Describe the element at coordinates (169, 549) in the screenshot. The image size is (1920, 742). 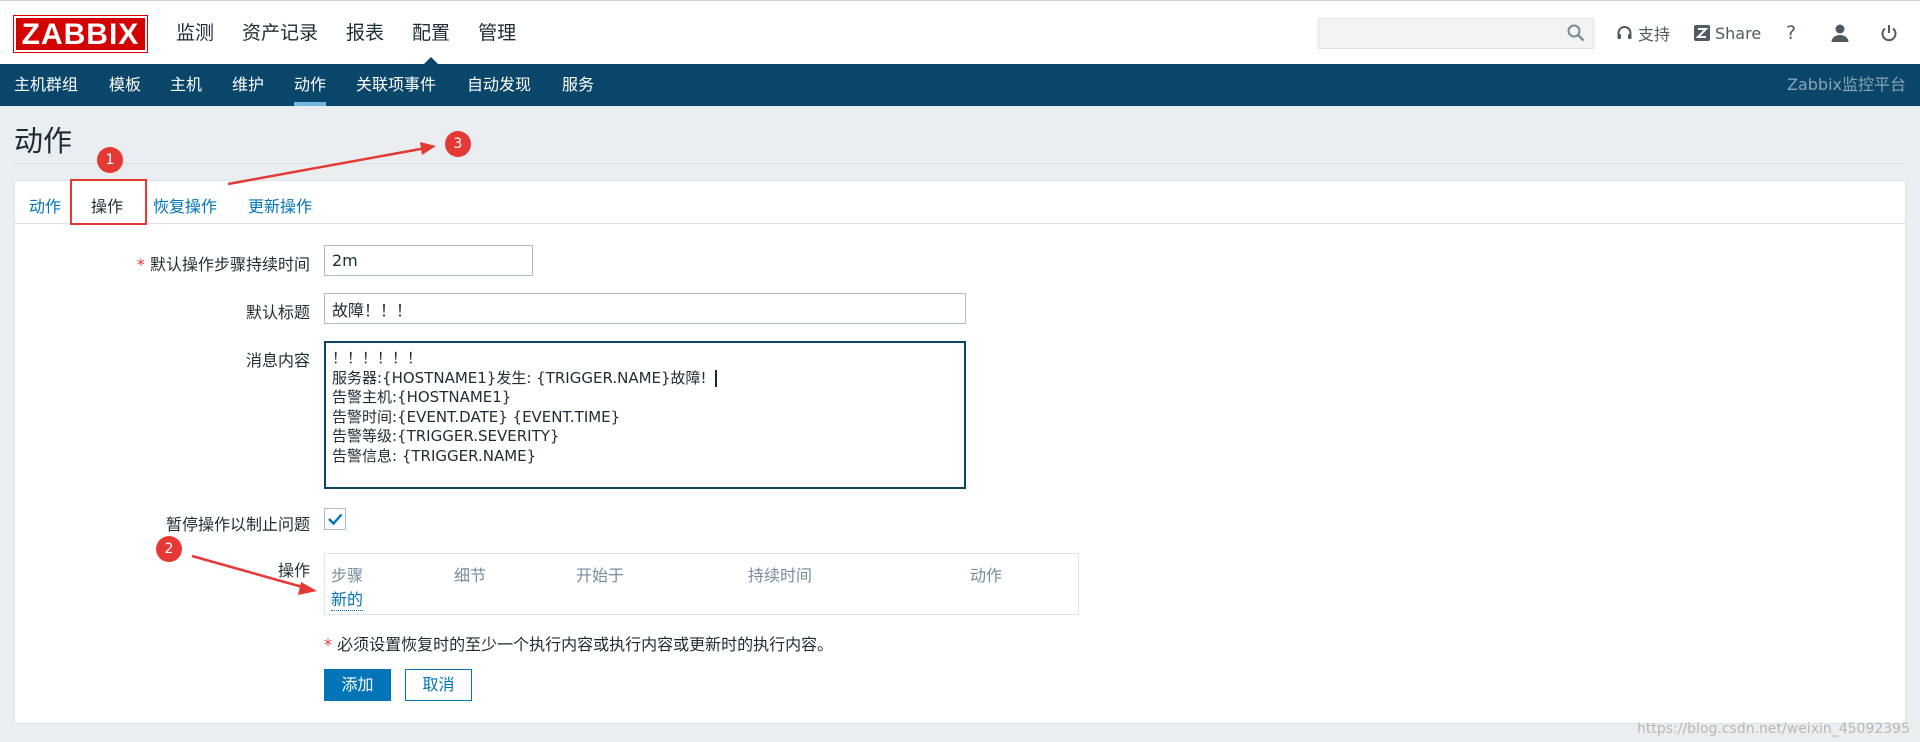
I see `annotation-marker-2: 2` at that location.